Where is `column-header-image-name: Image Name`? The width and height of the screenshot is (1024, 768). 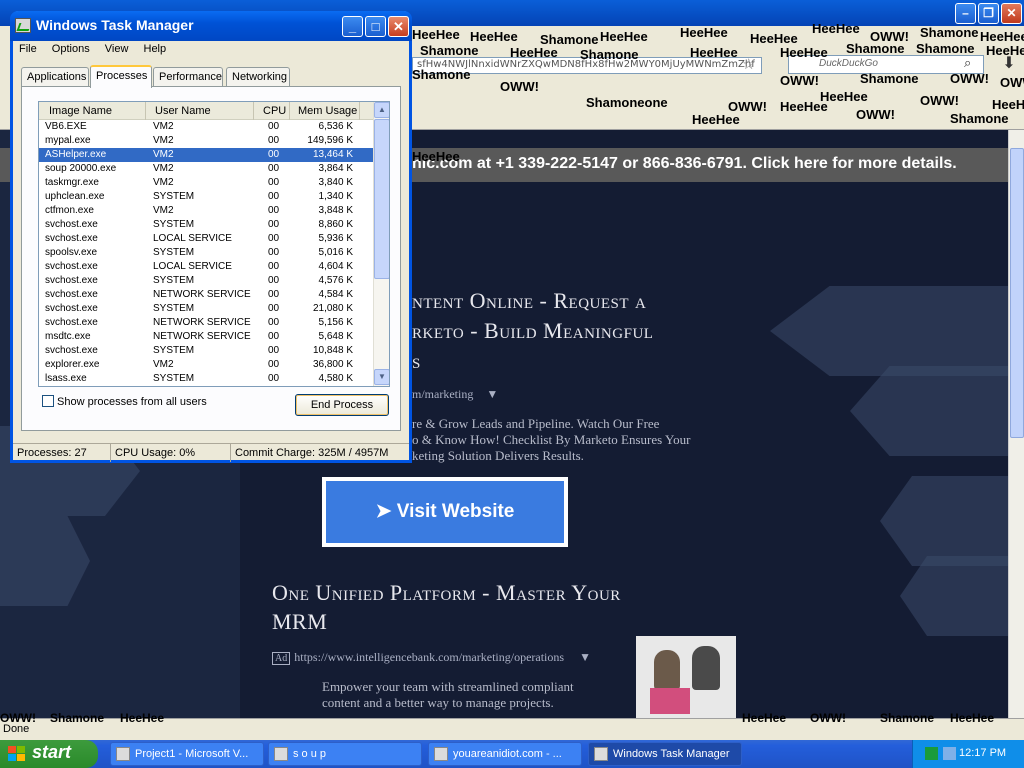 column-header-image-name: Image Name is located at coordinates (92, 111).